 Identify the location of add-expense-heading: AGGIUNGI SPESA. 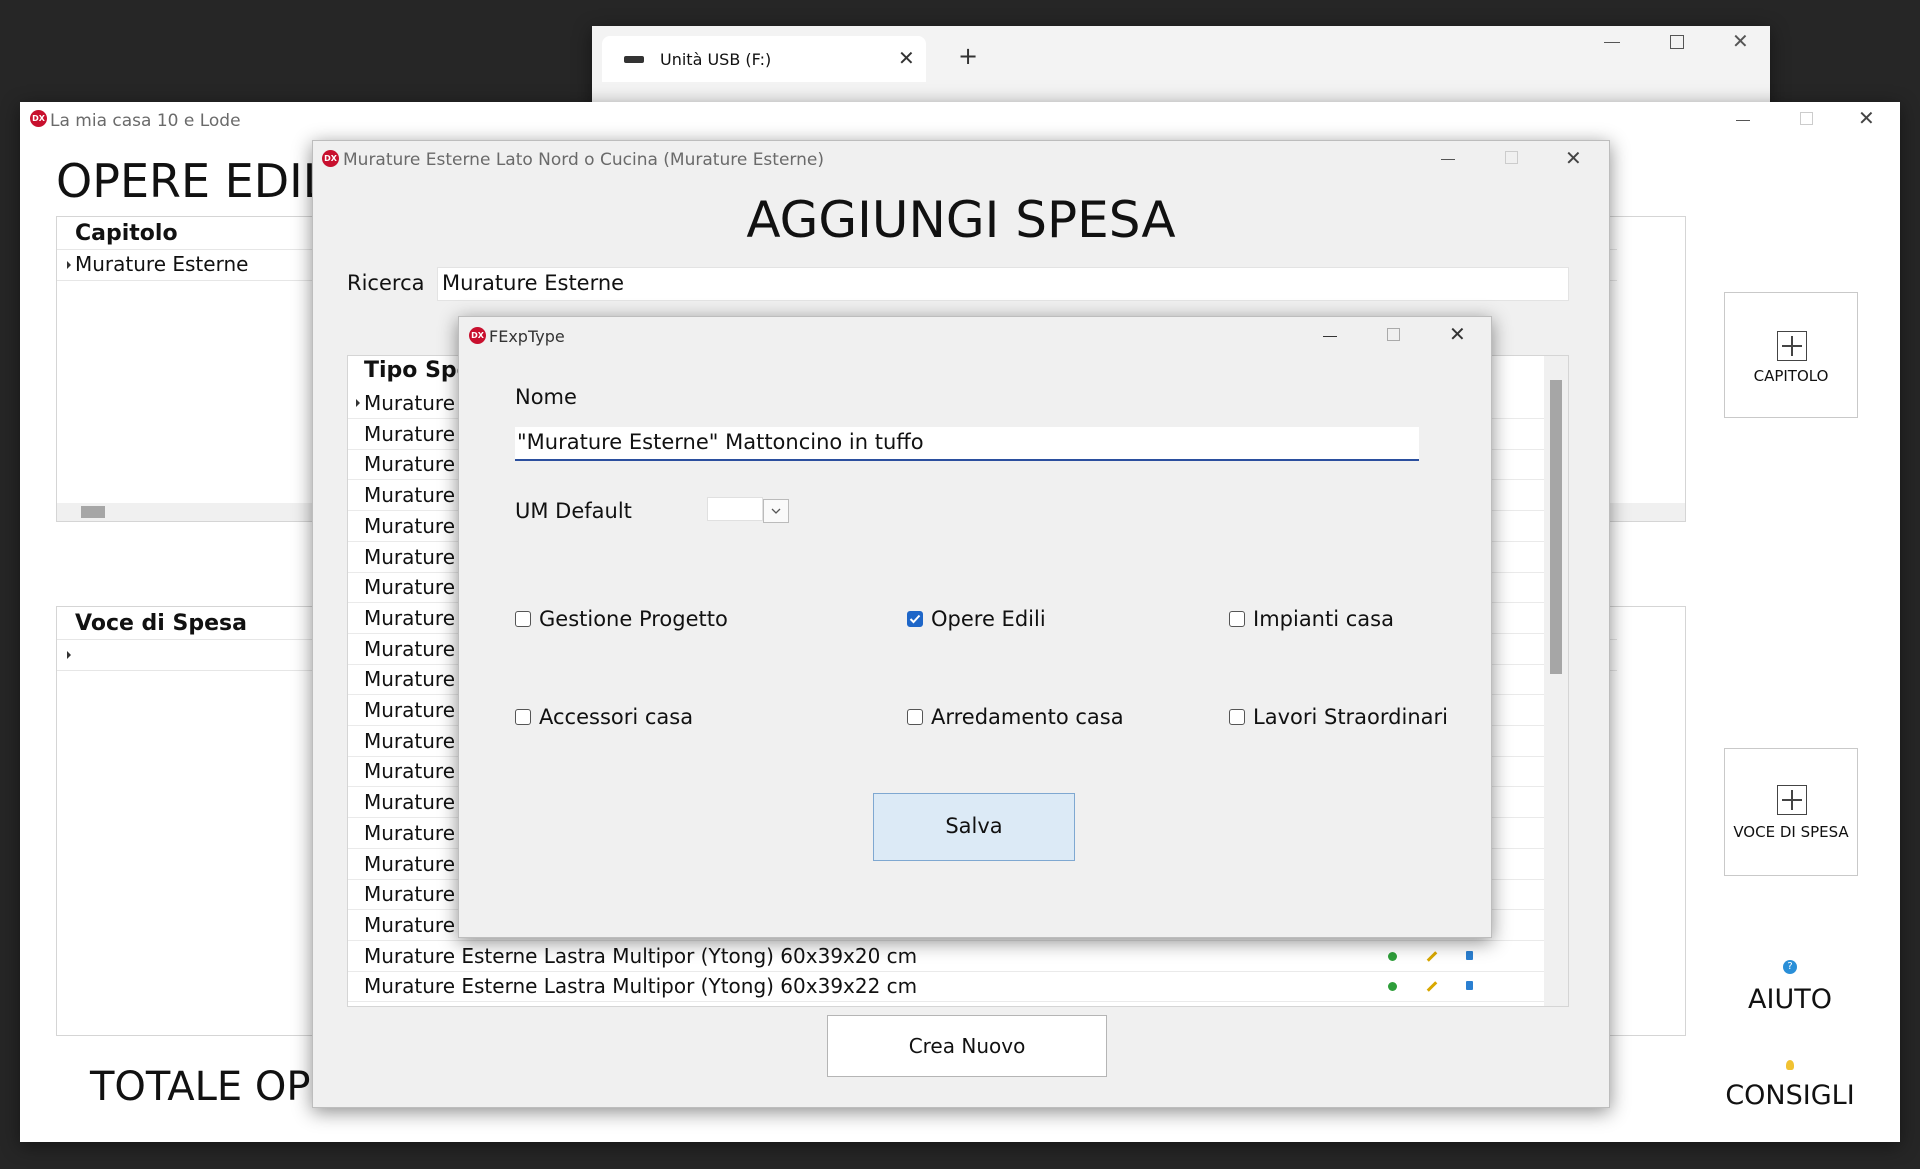
(961, 220).